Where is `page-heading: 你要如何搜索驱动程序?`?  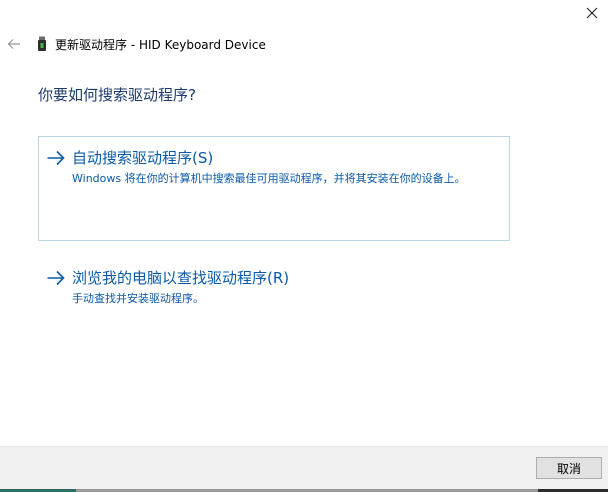
page-heading: 你要如何搜索驱动程序? is located at coordinates (117, 95).